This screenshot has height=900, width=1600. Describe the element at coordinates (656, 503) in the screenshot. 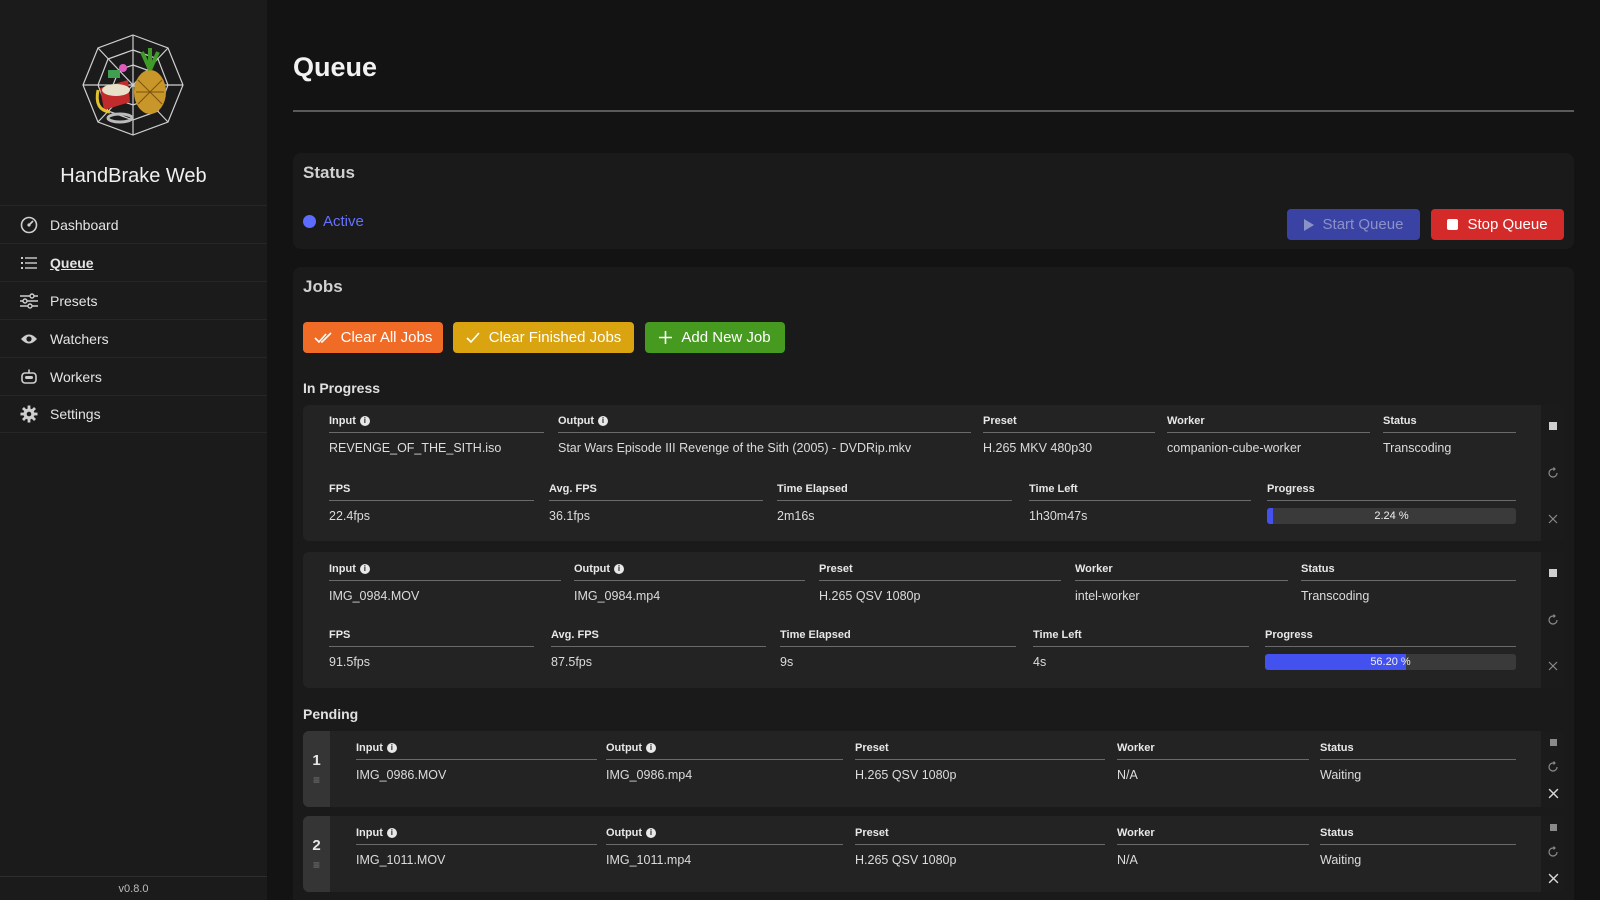

I see `avg-fps-cell: Avg. FPS 36.1fps` at that location.